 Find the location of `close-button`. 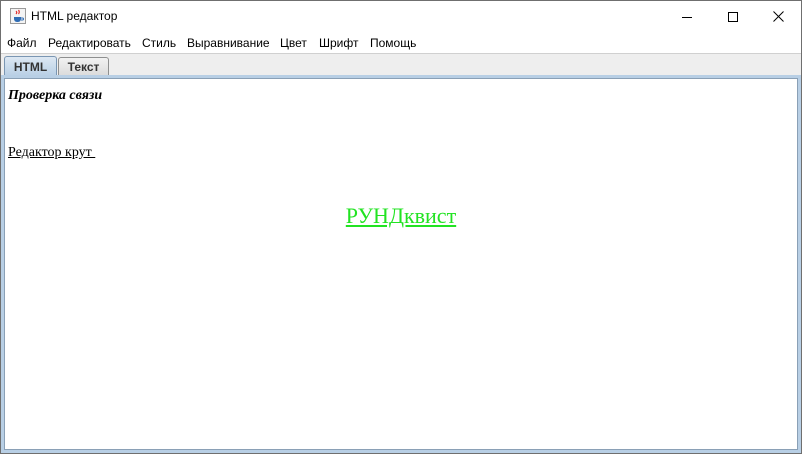

close-button is located at coordinates (778, 16).